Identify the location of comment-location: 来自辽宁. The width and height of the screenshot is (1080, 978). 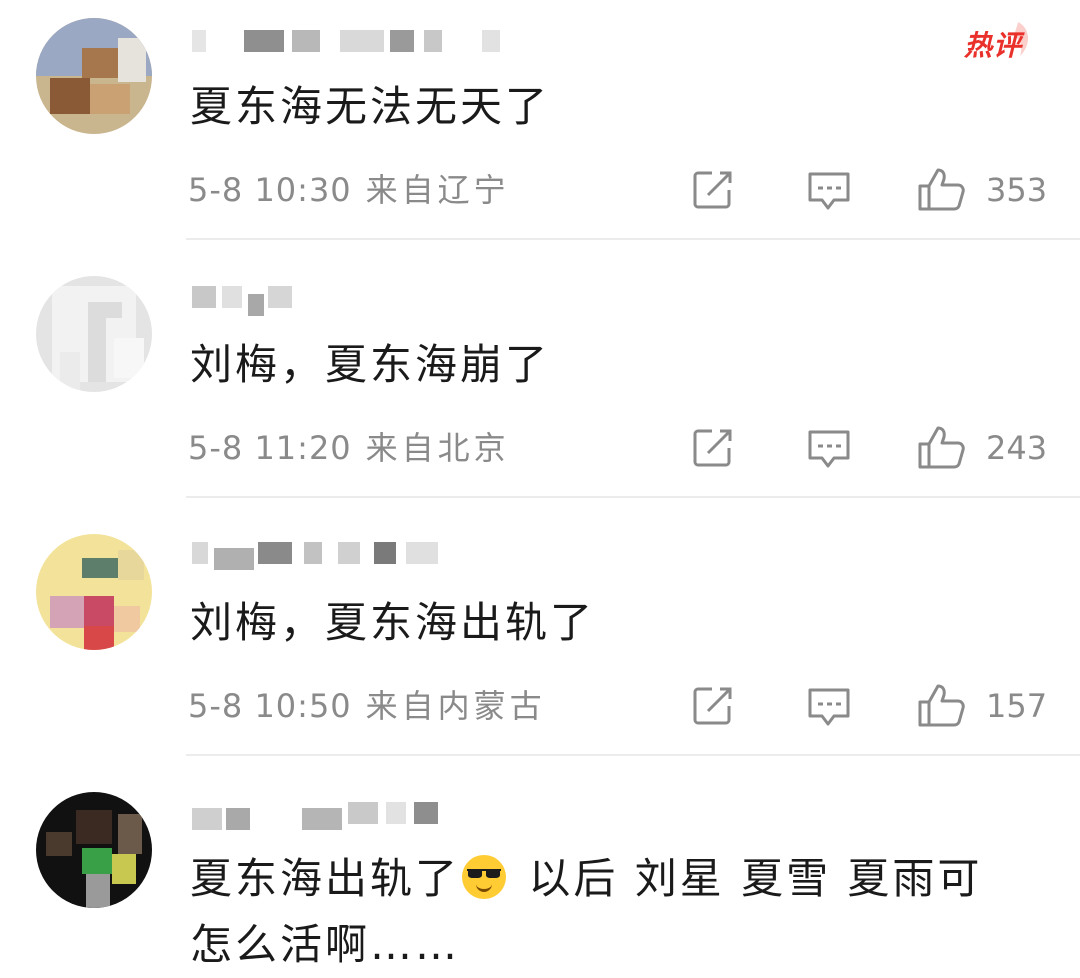
(437, 190).